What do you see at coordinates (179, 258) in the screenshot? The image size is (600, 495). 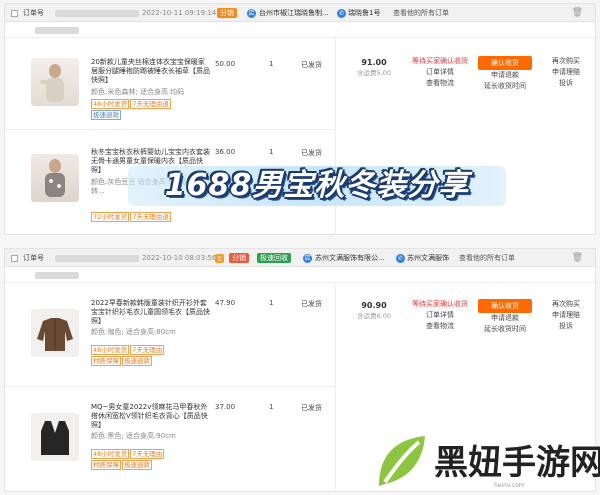 I see `order-time: 2022-10-10 08:03:56` at bounding box center [179, 258].